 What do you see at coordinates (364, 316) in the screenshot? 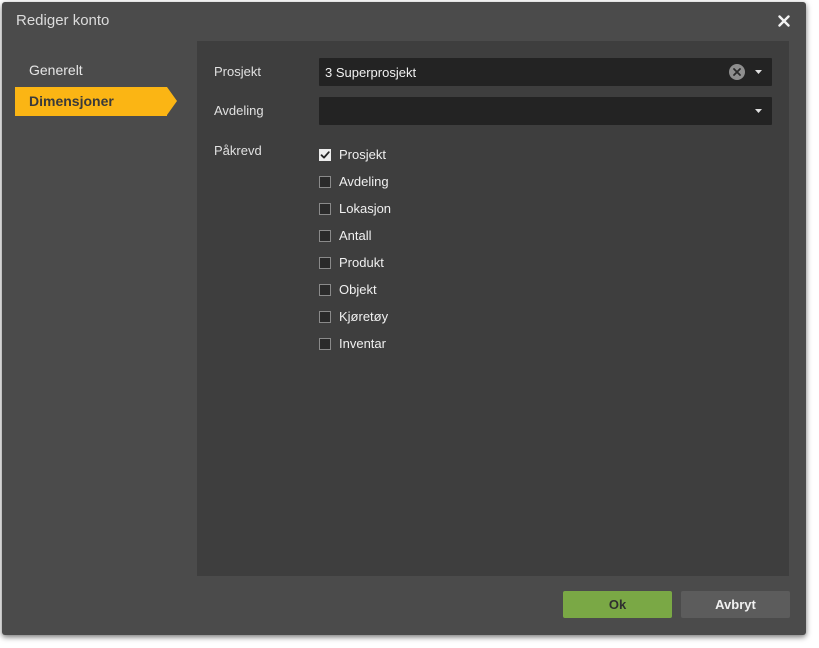
I see `checkbox-label: Kjøretøy` at bounding box center [364, 316].